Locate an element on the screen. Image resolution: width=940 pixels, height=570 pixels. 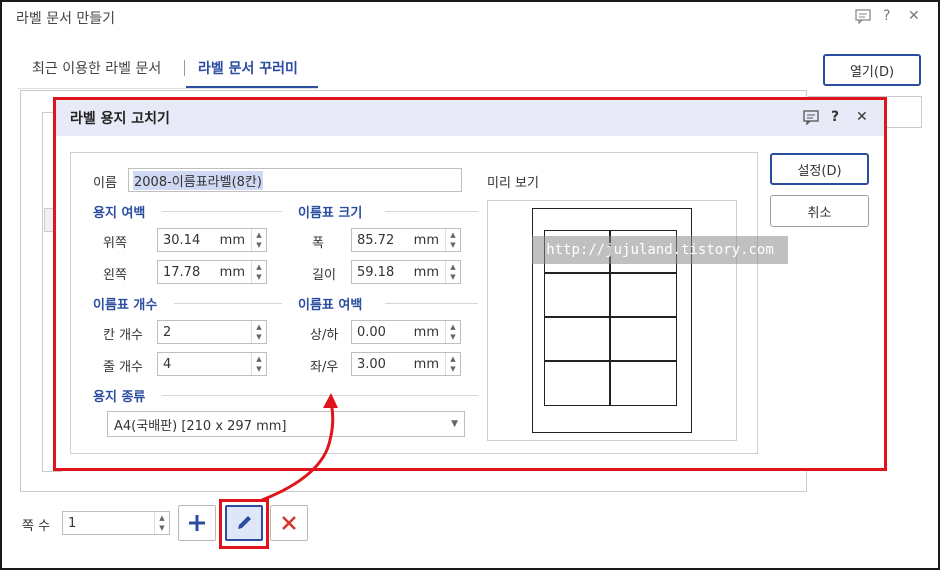
plus-icon is located at coordinates (197, 523).